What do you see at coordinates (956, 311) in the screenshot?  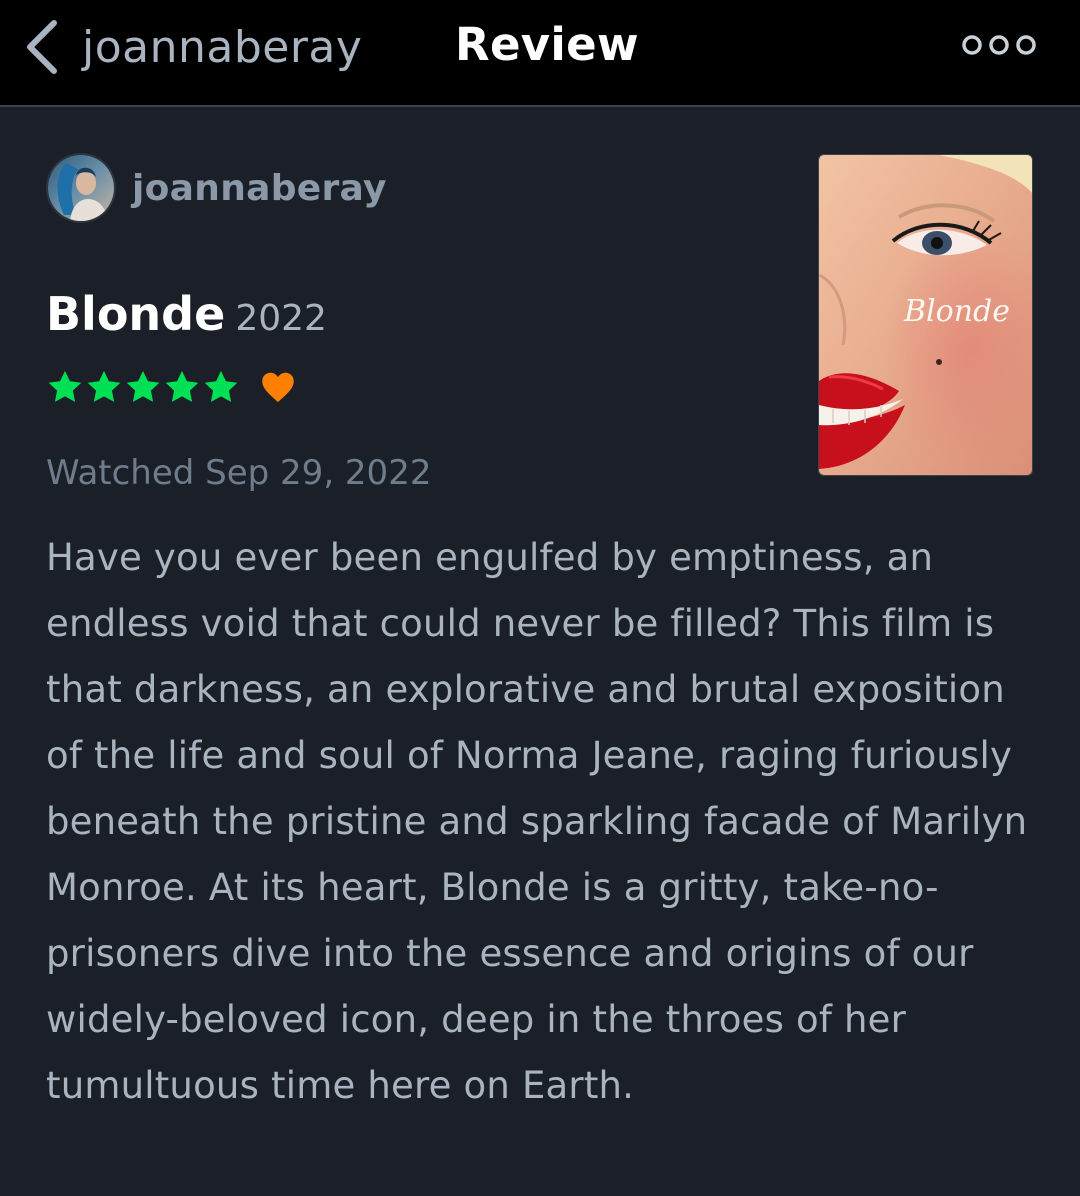 I see `poster-title: Blonde` at bounding box center [956, 311].